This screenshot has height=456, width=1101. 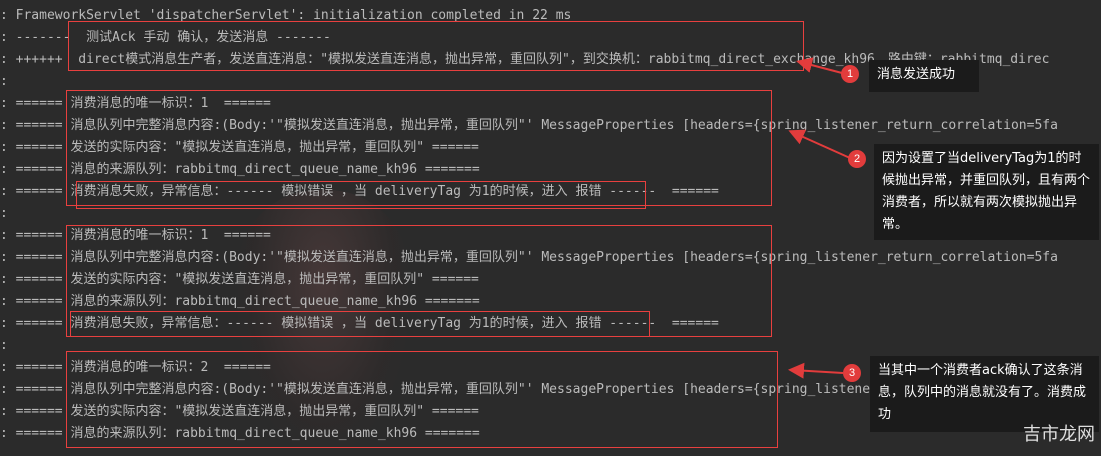 I want to click on annotation-badge-2: 2, so click(x=857, y=159).